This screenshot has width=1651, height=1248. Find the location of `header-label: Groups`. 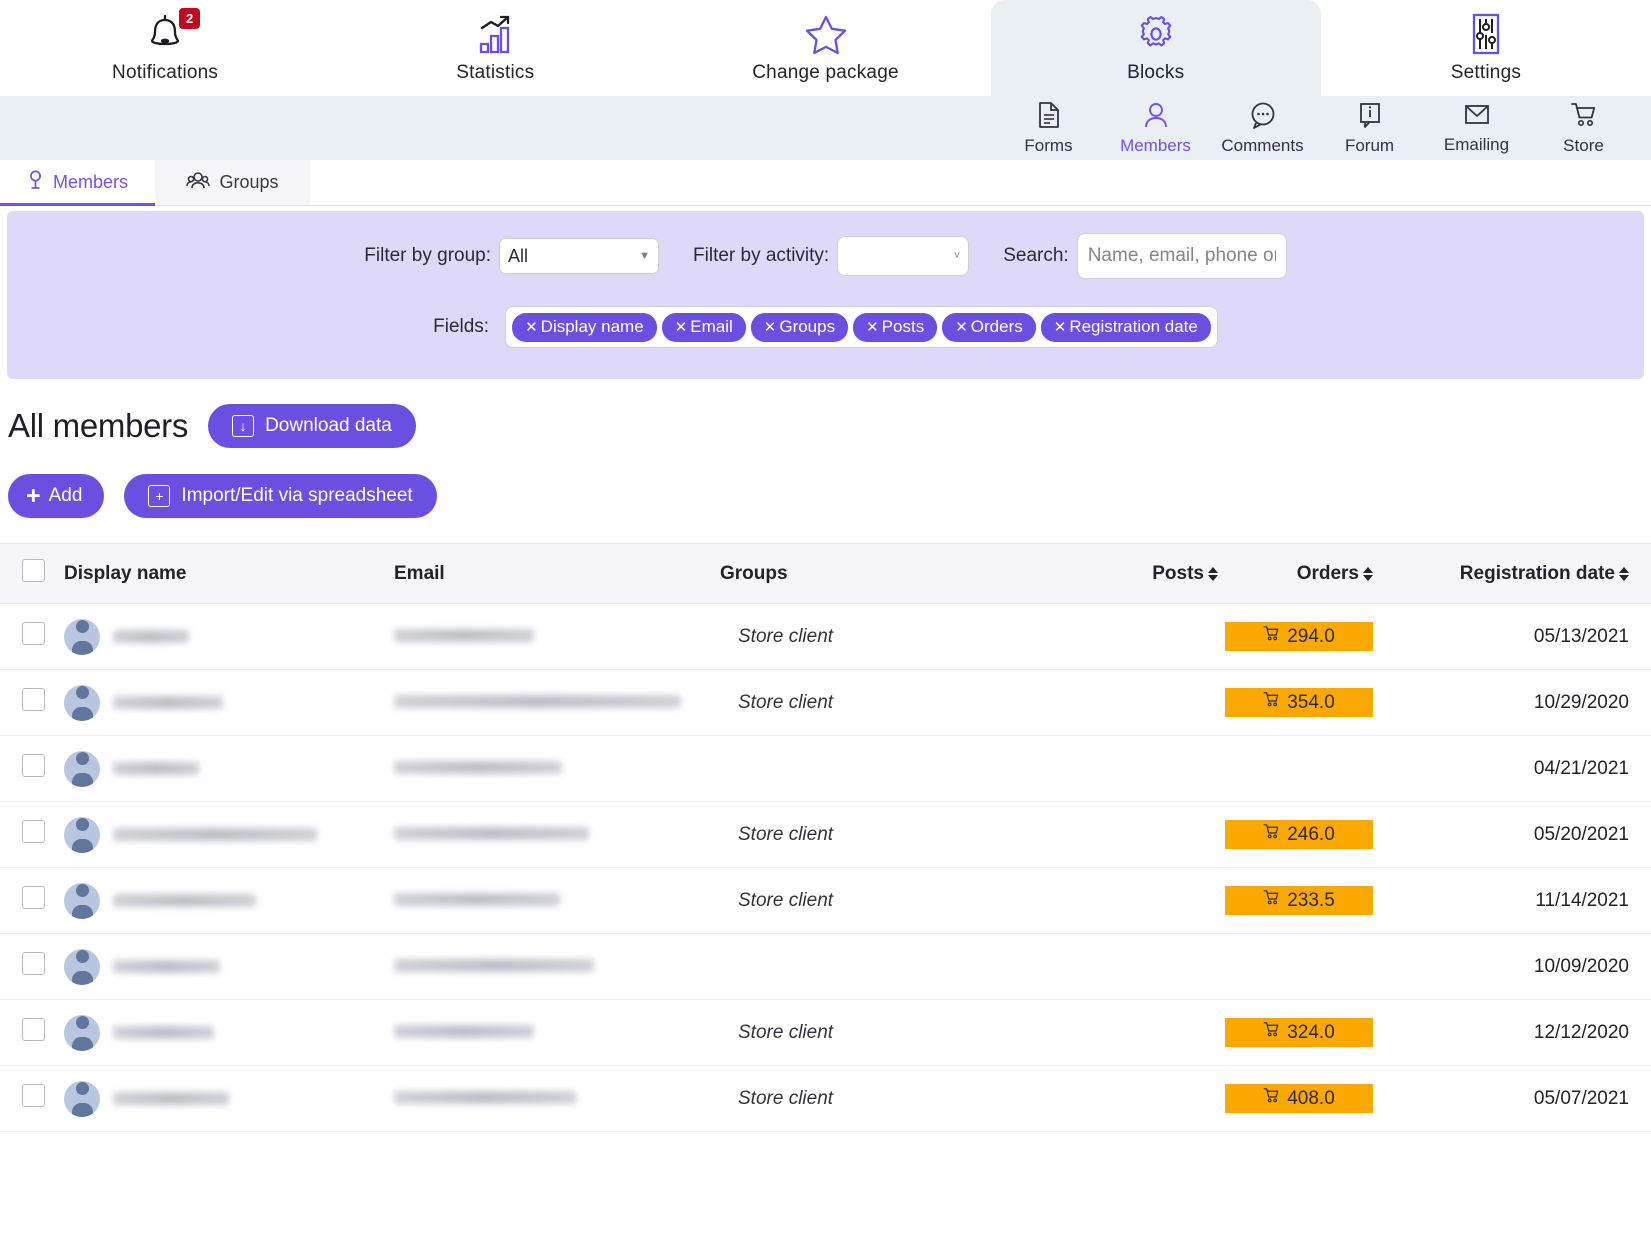

header-label: Groups is located at coordinates (754, 573).